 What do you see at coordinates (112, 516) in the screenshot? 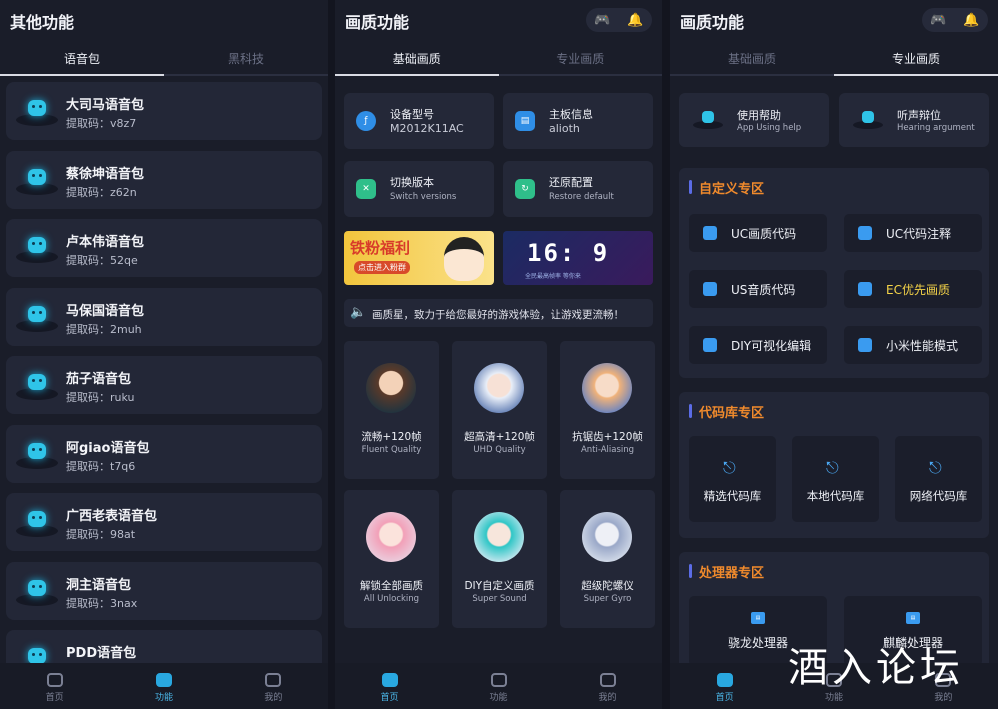
I see `item-title: 广西老表语音包` at bounding box center [112, 516].